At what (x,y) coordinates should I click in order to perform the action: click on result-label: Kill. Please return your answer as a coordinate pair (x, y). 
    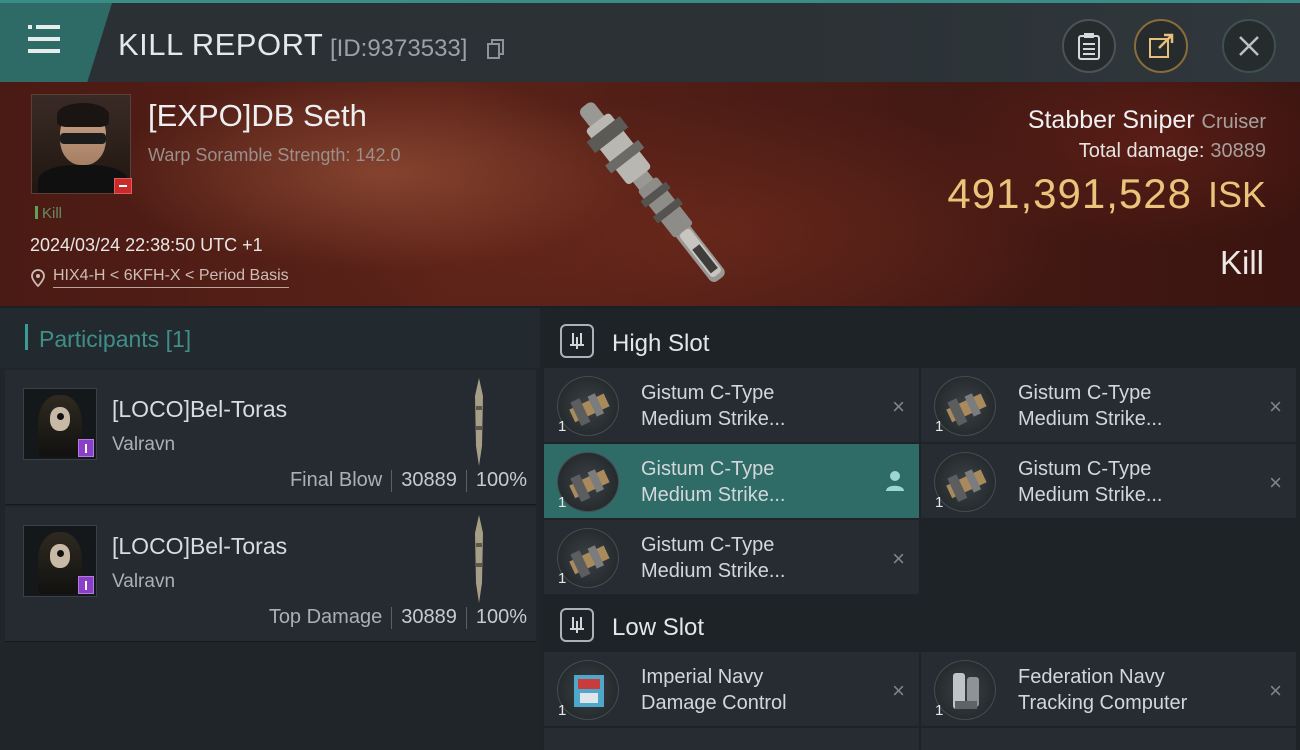
    Looking at the image, I should click on (1241, 262).